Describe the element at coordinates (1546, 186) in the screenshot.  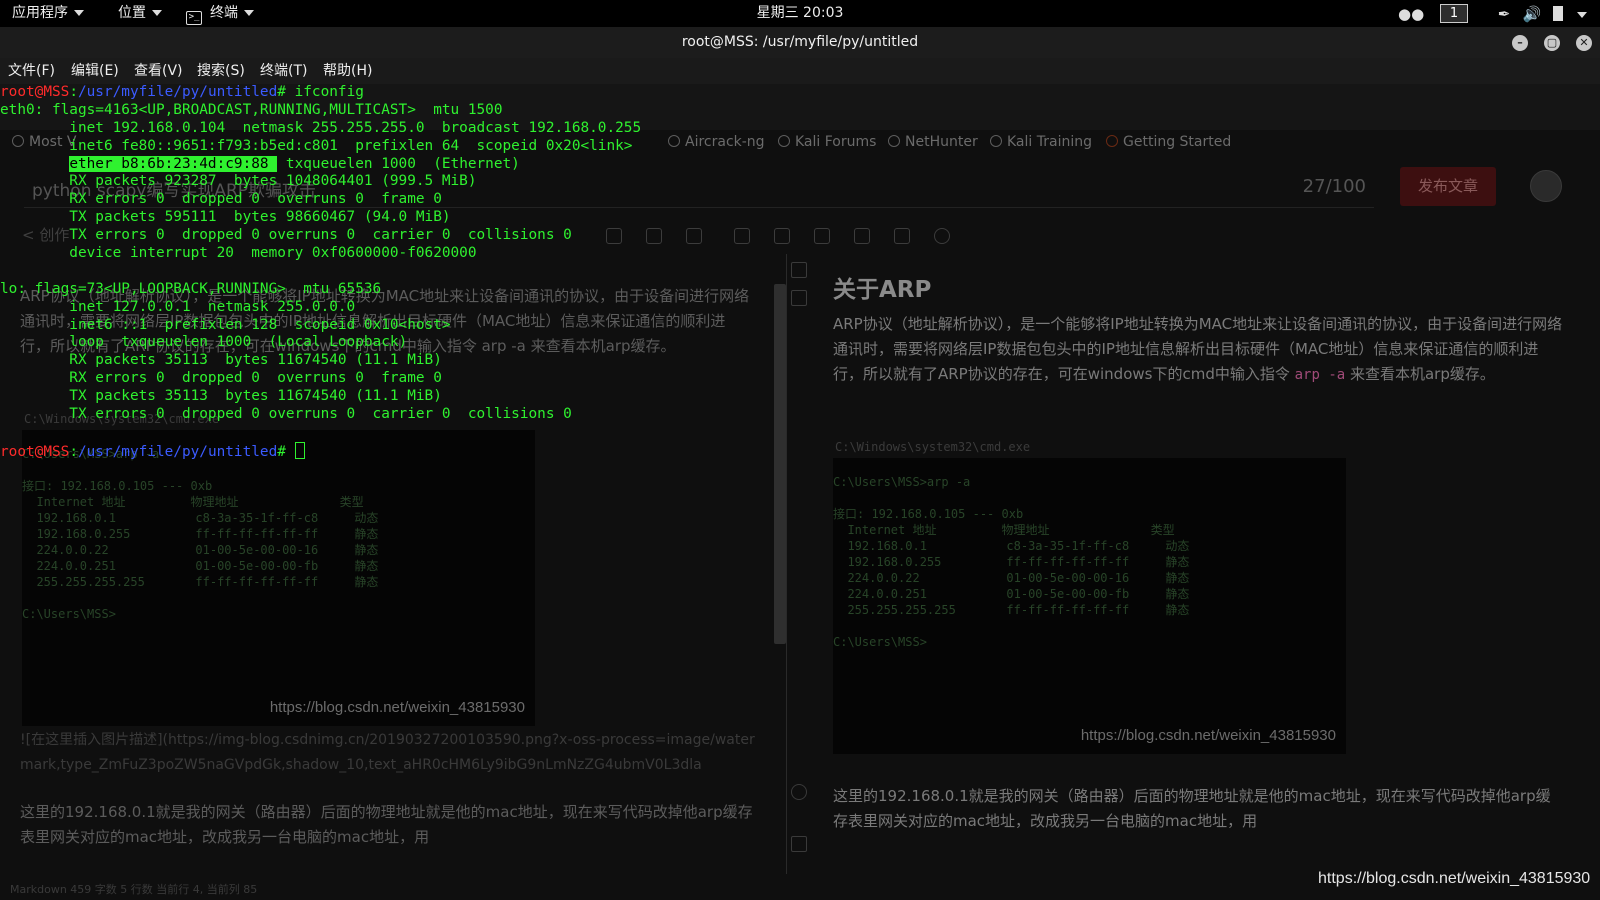
I see `avatar` at that location.